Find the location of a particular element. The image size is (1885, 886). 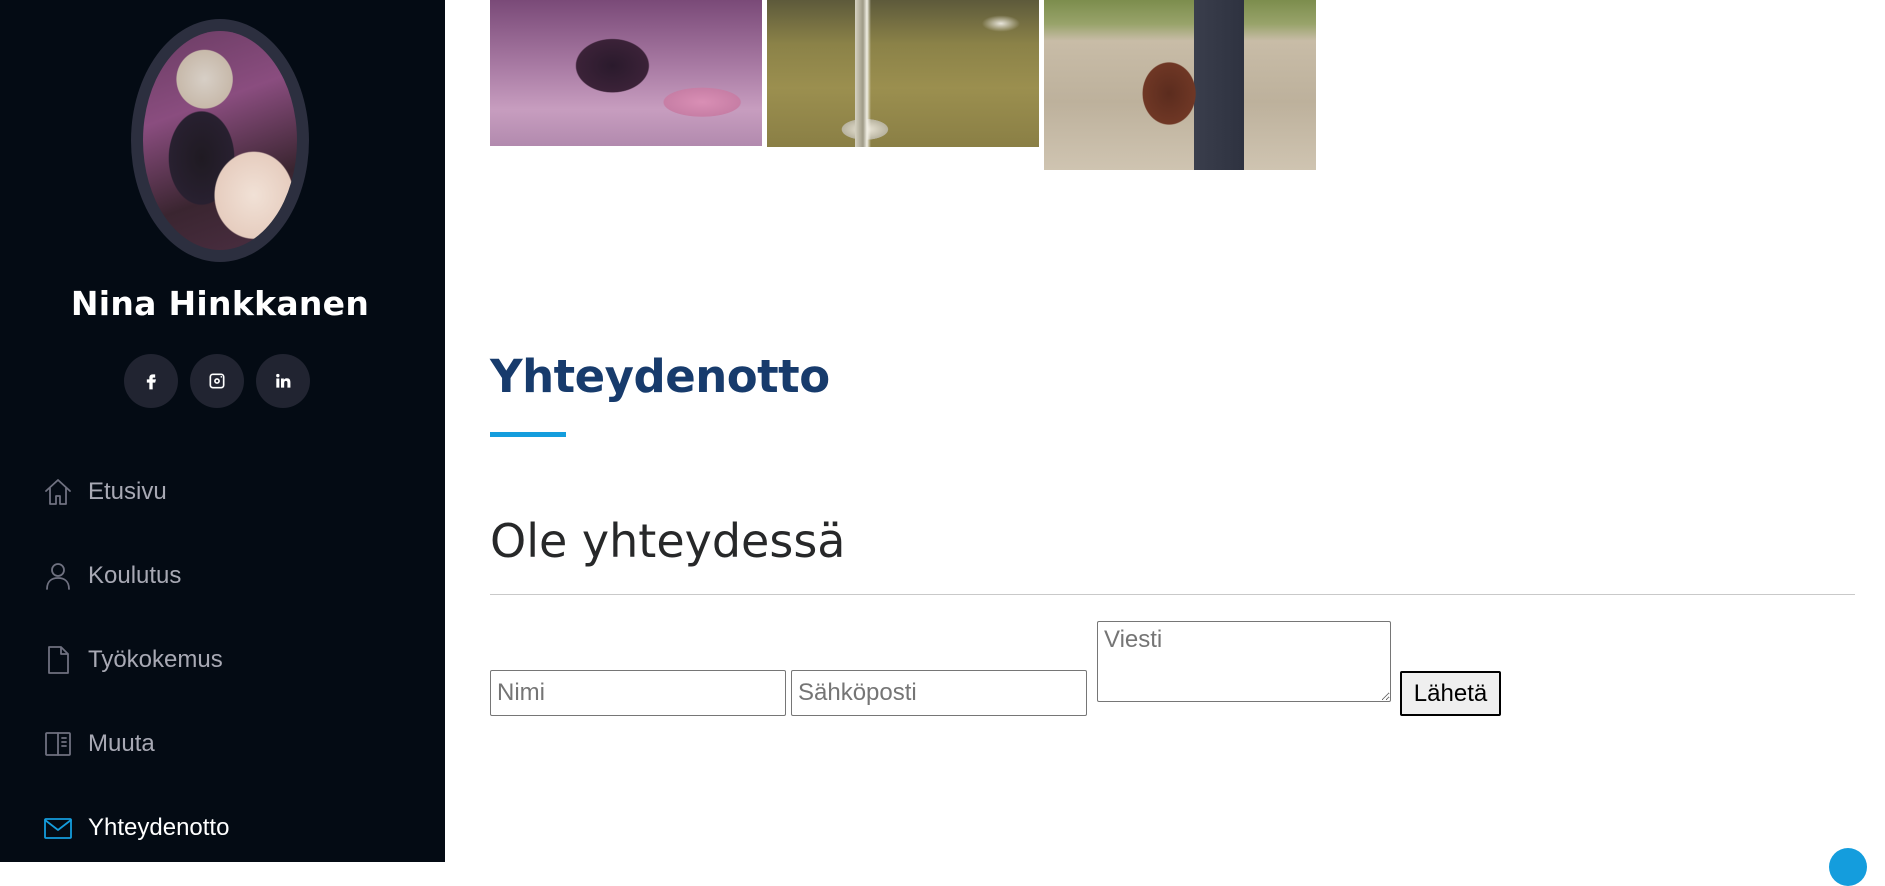

nav-item-koulutus: Koulutus is located at coordinates (111, 576).